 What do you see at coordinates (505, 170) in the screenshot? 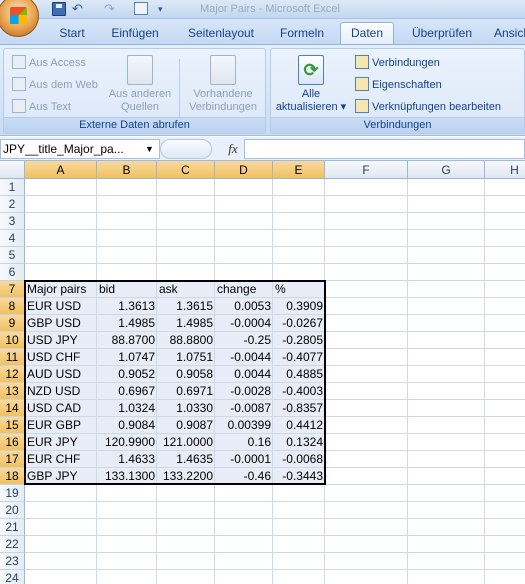
I see `column-header-h: H` at bounding box center [505, 170].